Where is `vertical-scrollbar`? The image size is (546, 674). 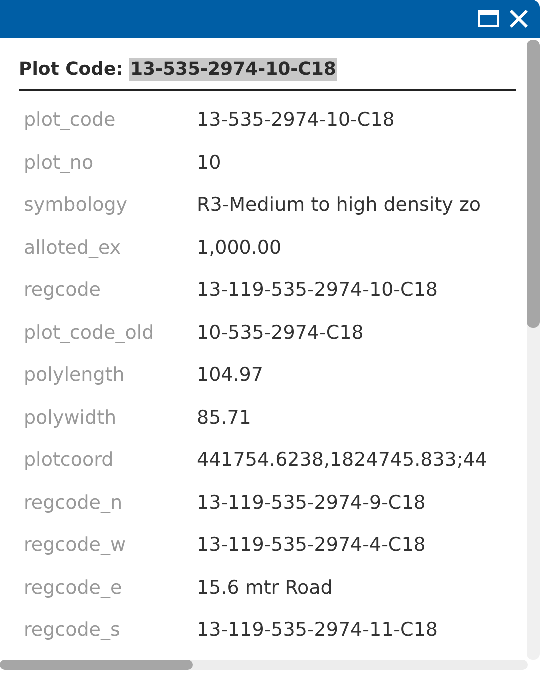 vertical-scrollbar is located at coordinates (533, 350).